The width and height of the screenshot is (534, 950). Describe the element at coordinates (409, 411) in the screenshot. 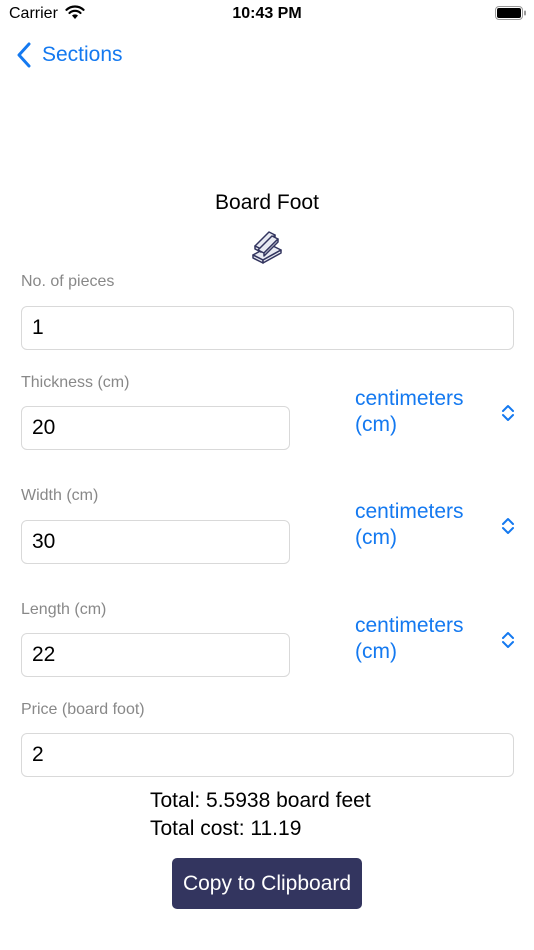

I see `thickness-unit-label: centimeters (cm)` at that location.